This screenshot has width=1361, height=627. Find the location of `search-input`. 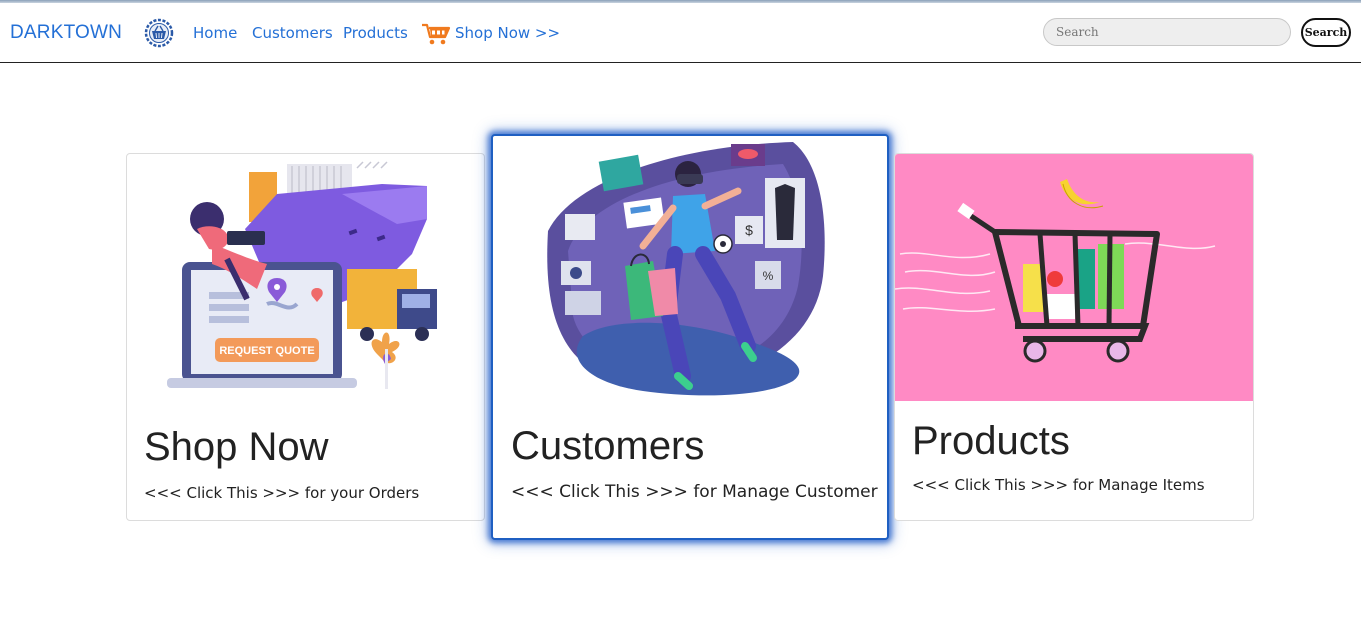

search-input is located at coordinates (1167, 32).